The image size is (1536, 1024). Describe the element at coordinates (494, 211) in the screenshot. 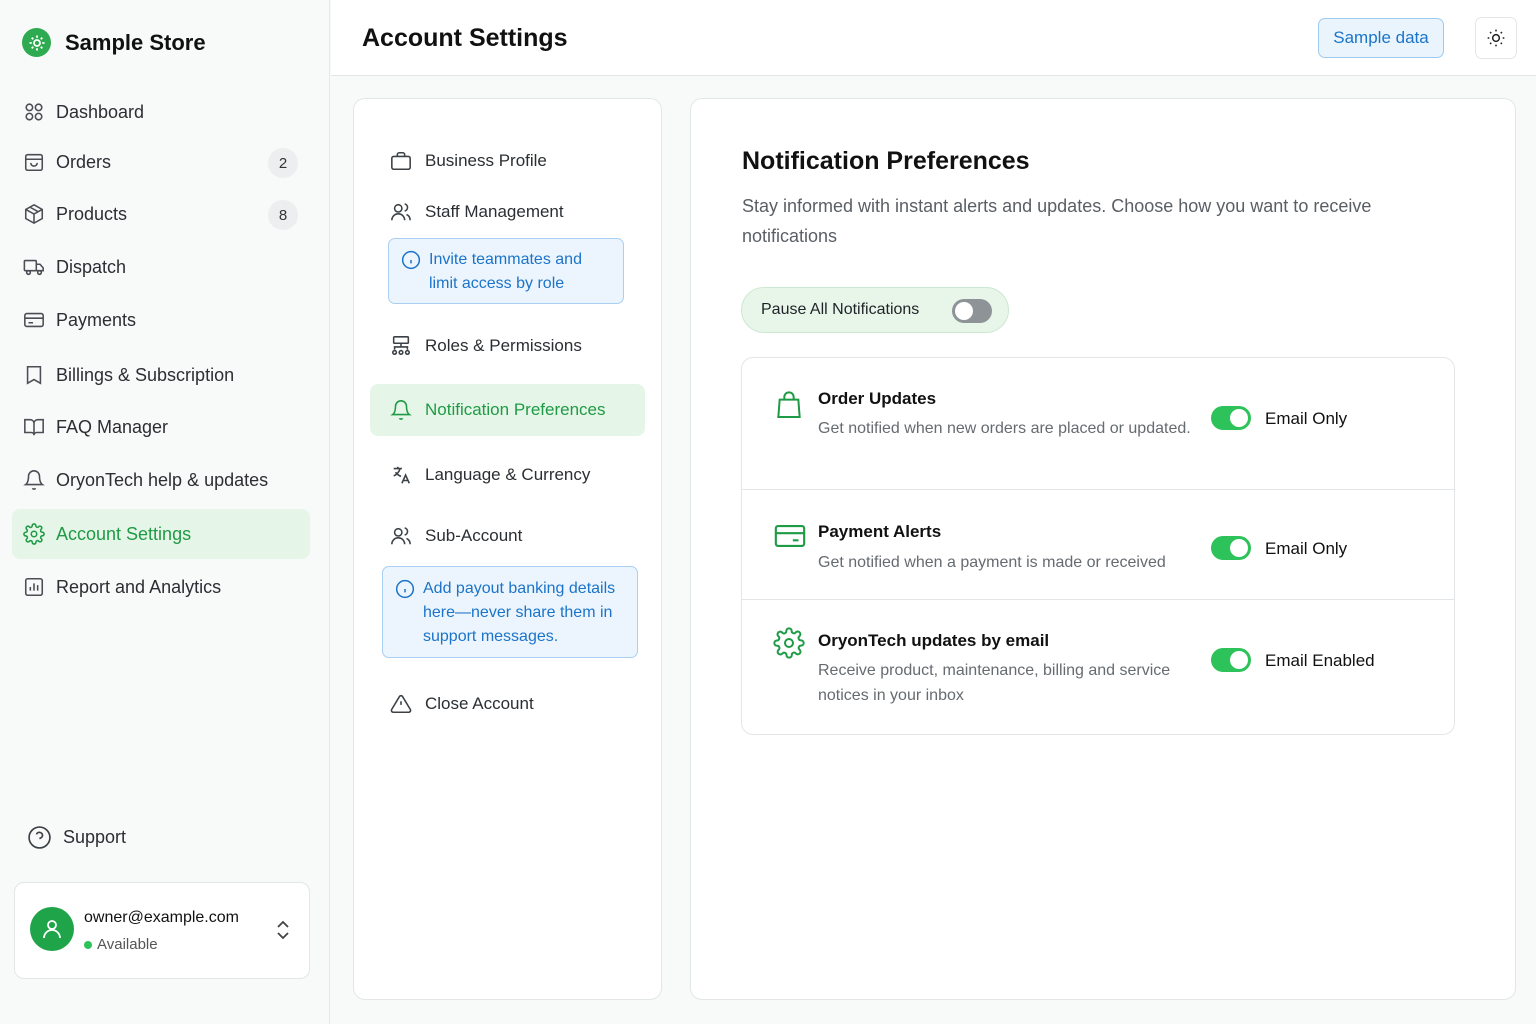

I see `menu-item-label: Staff Management` at that location.